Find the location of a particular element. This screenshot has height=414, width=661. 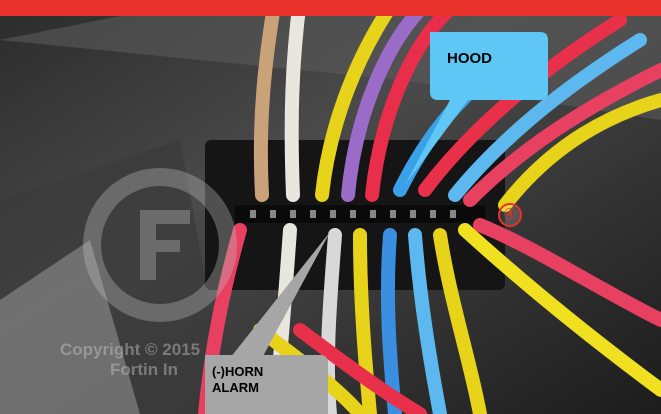

top-accent-bar is located at coordinates (330, 8).